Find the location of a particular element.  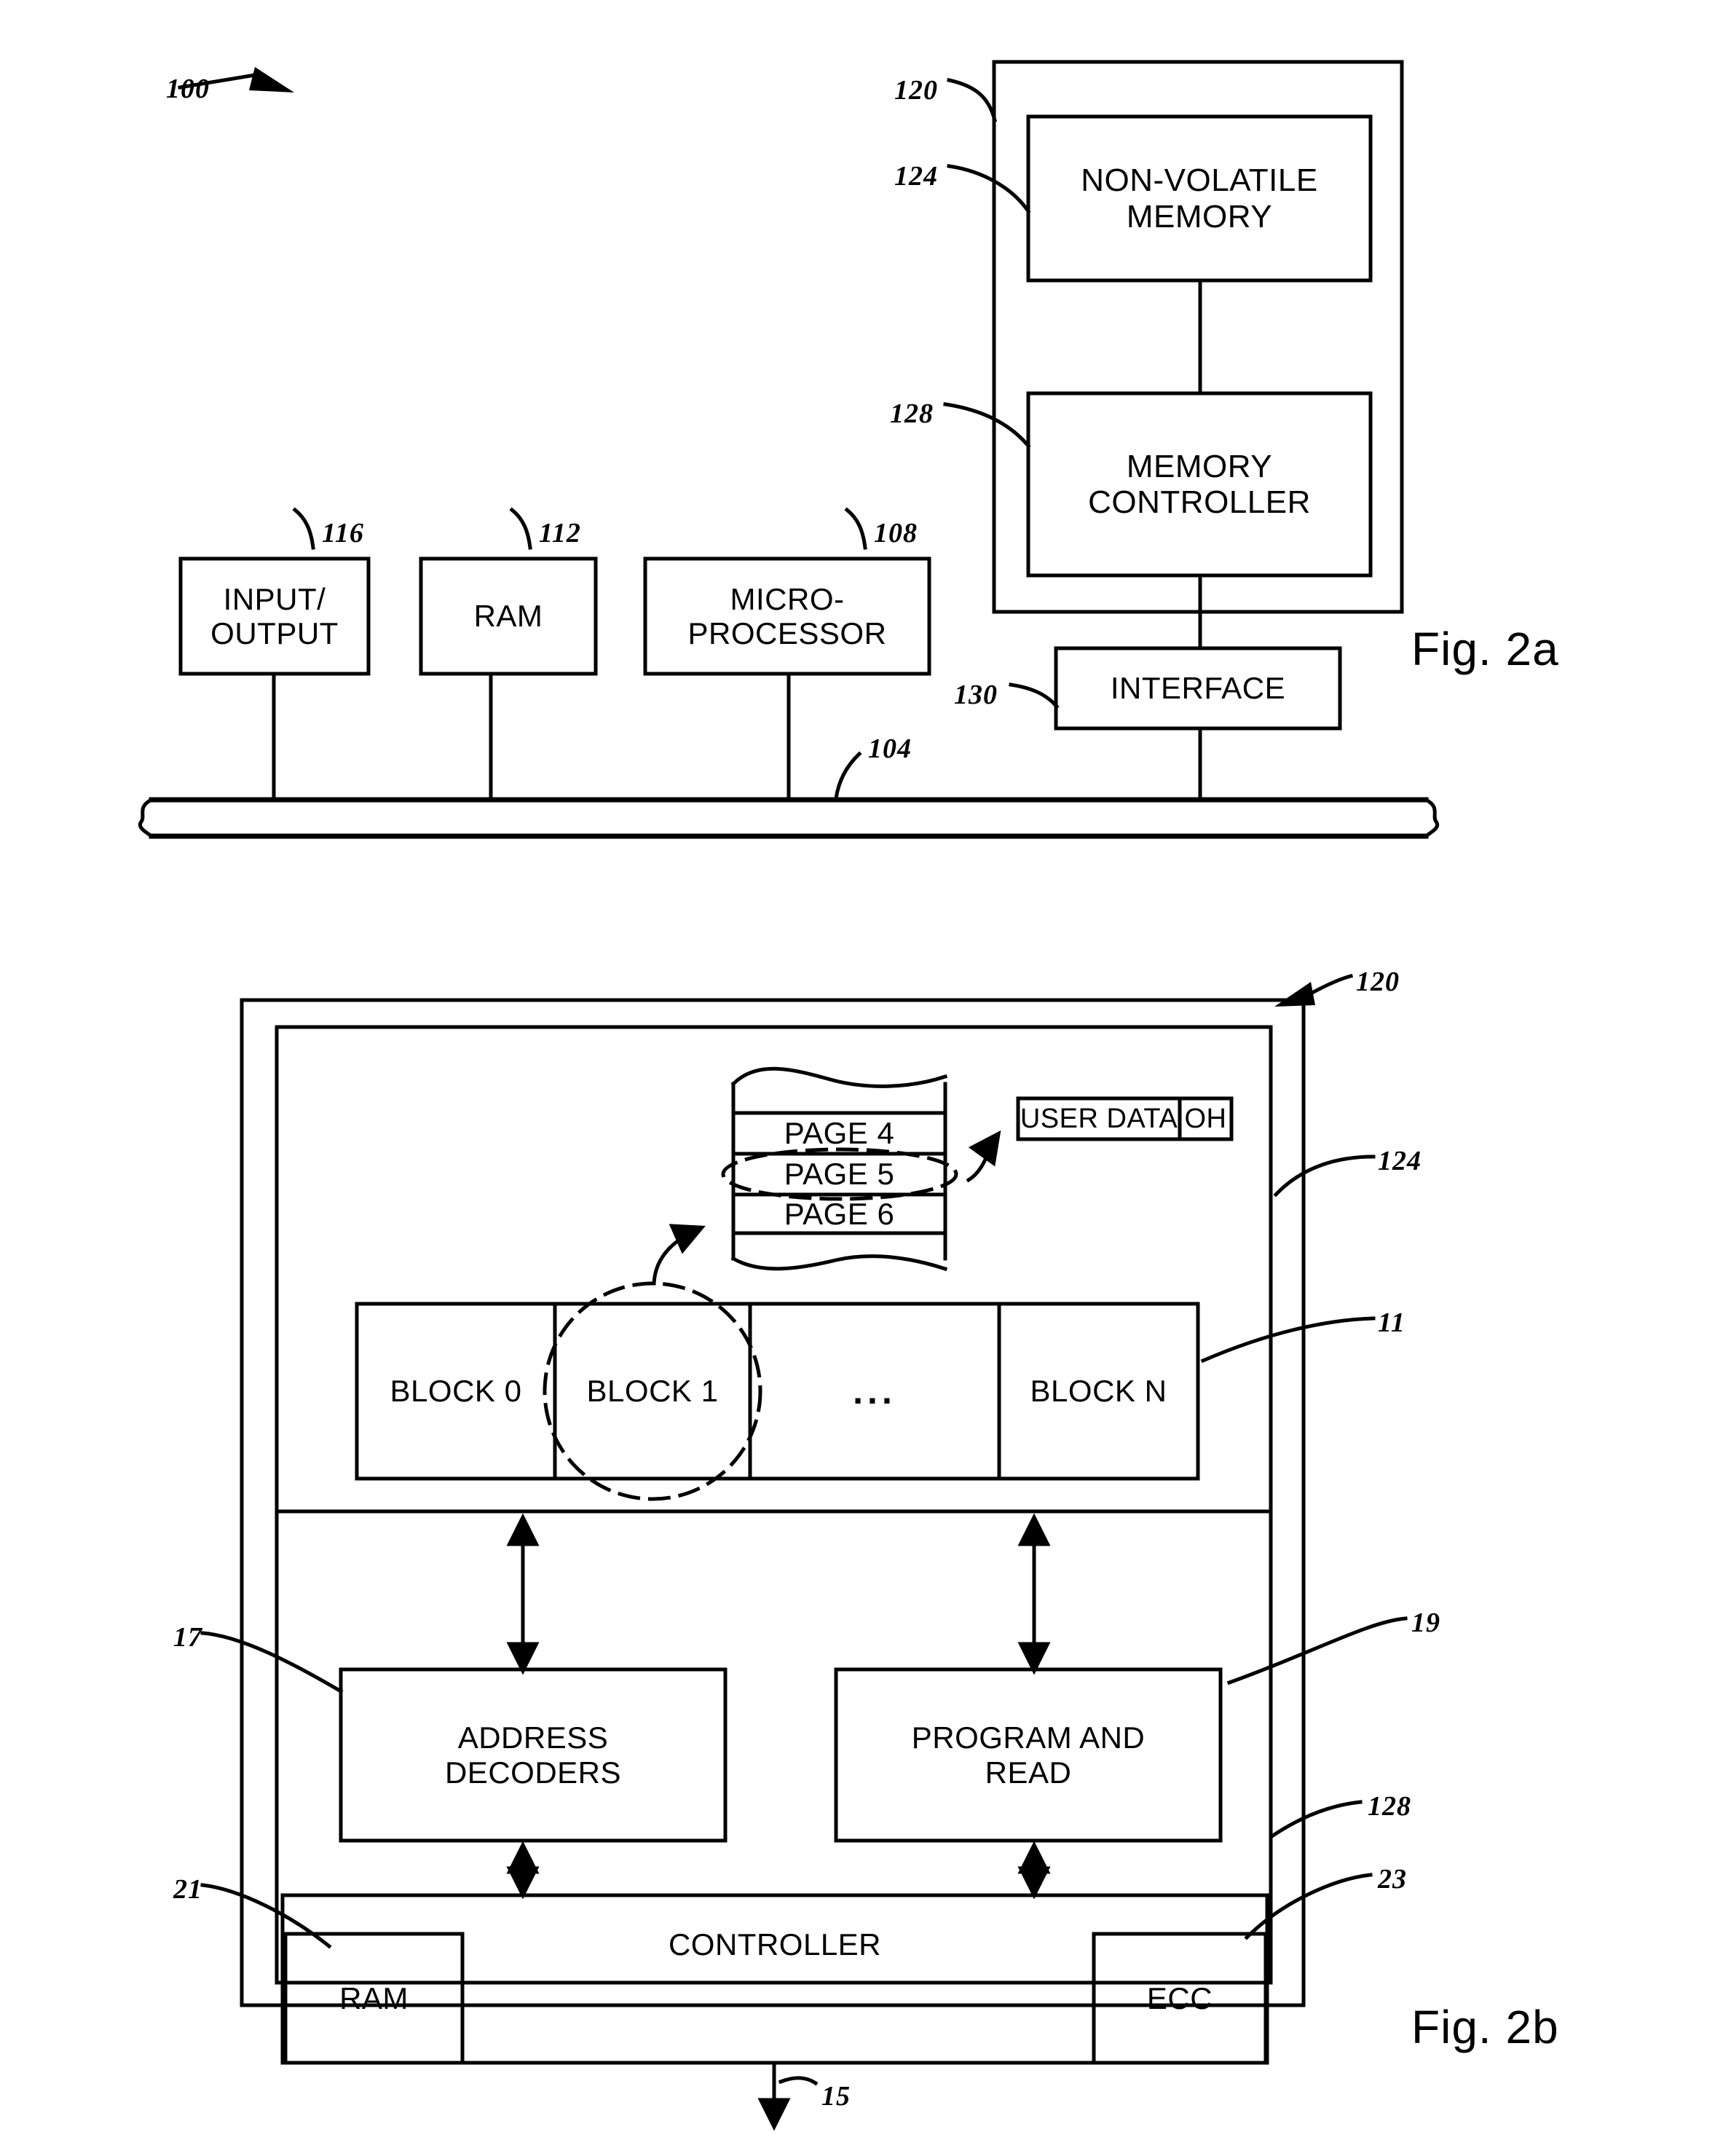

ref-120-leader is located at coordinates (972, 100).